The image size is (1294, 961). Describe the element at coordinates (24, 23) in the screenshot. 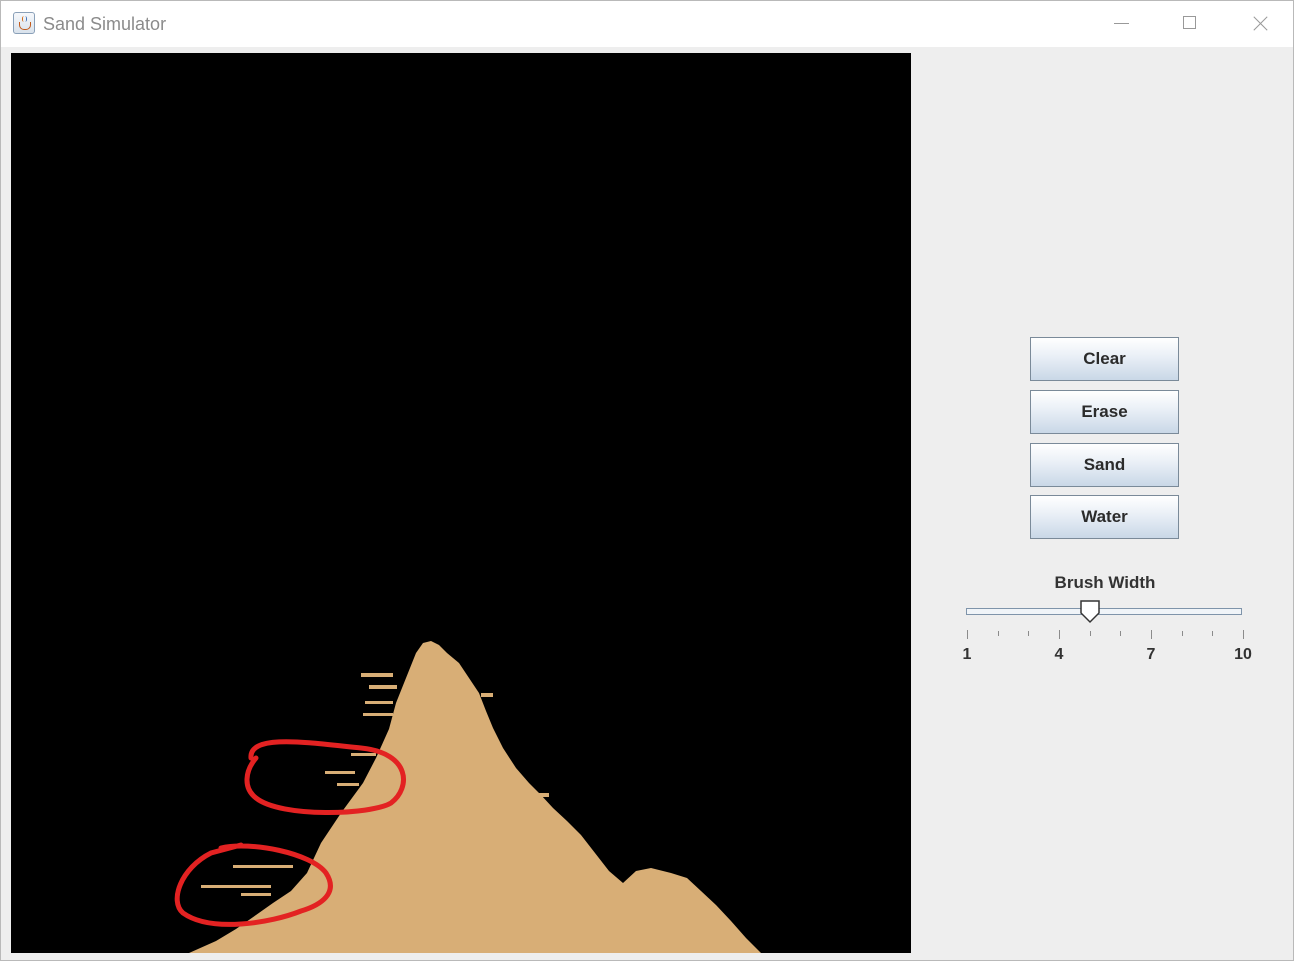

I see `java-app-icon` at that location.